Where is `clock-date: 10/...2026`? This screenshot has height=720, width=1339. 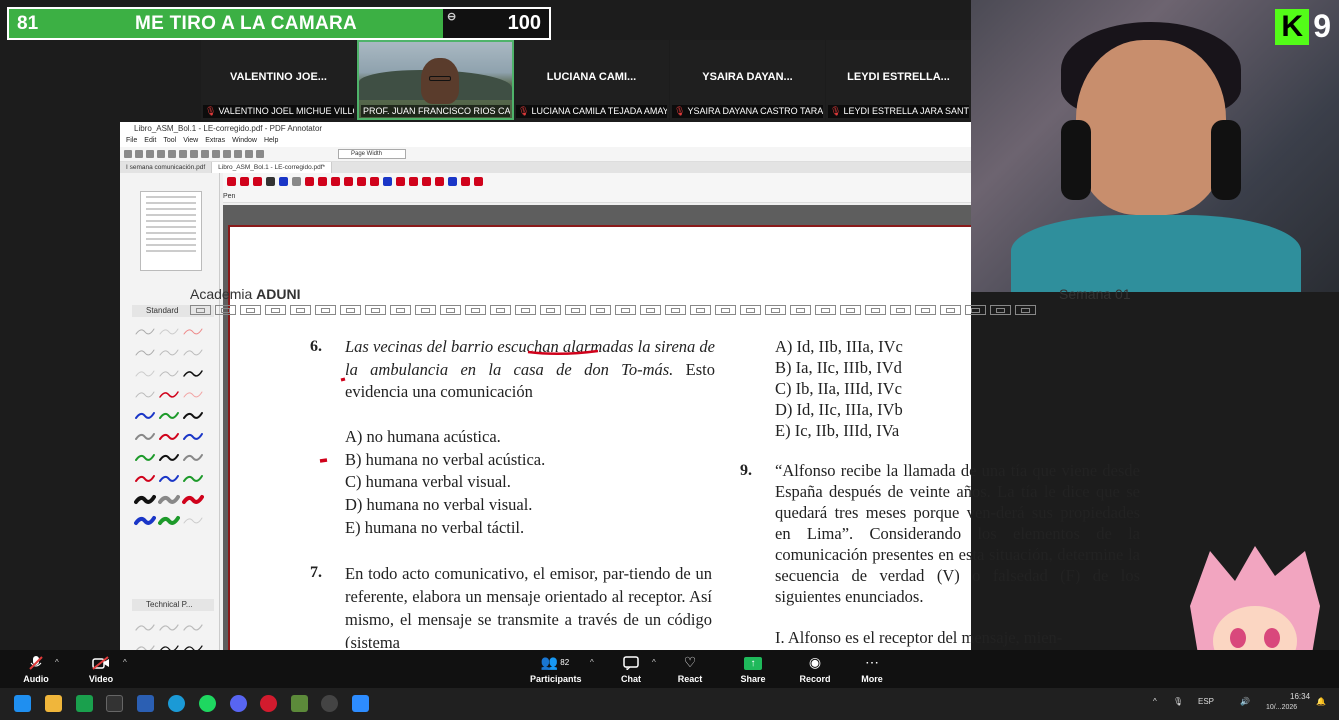
clock-date: 10/...2026 is located at coordinates (1281, 707).